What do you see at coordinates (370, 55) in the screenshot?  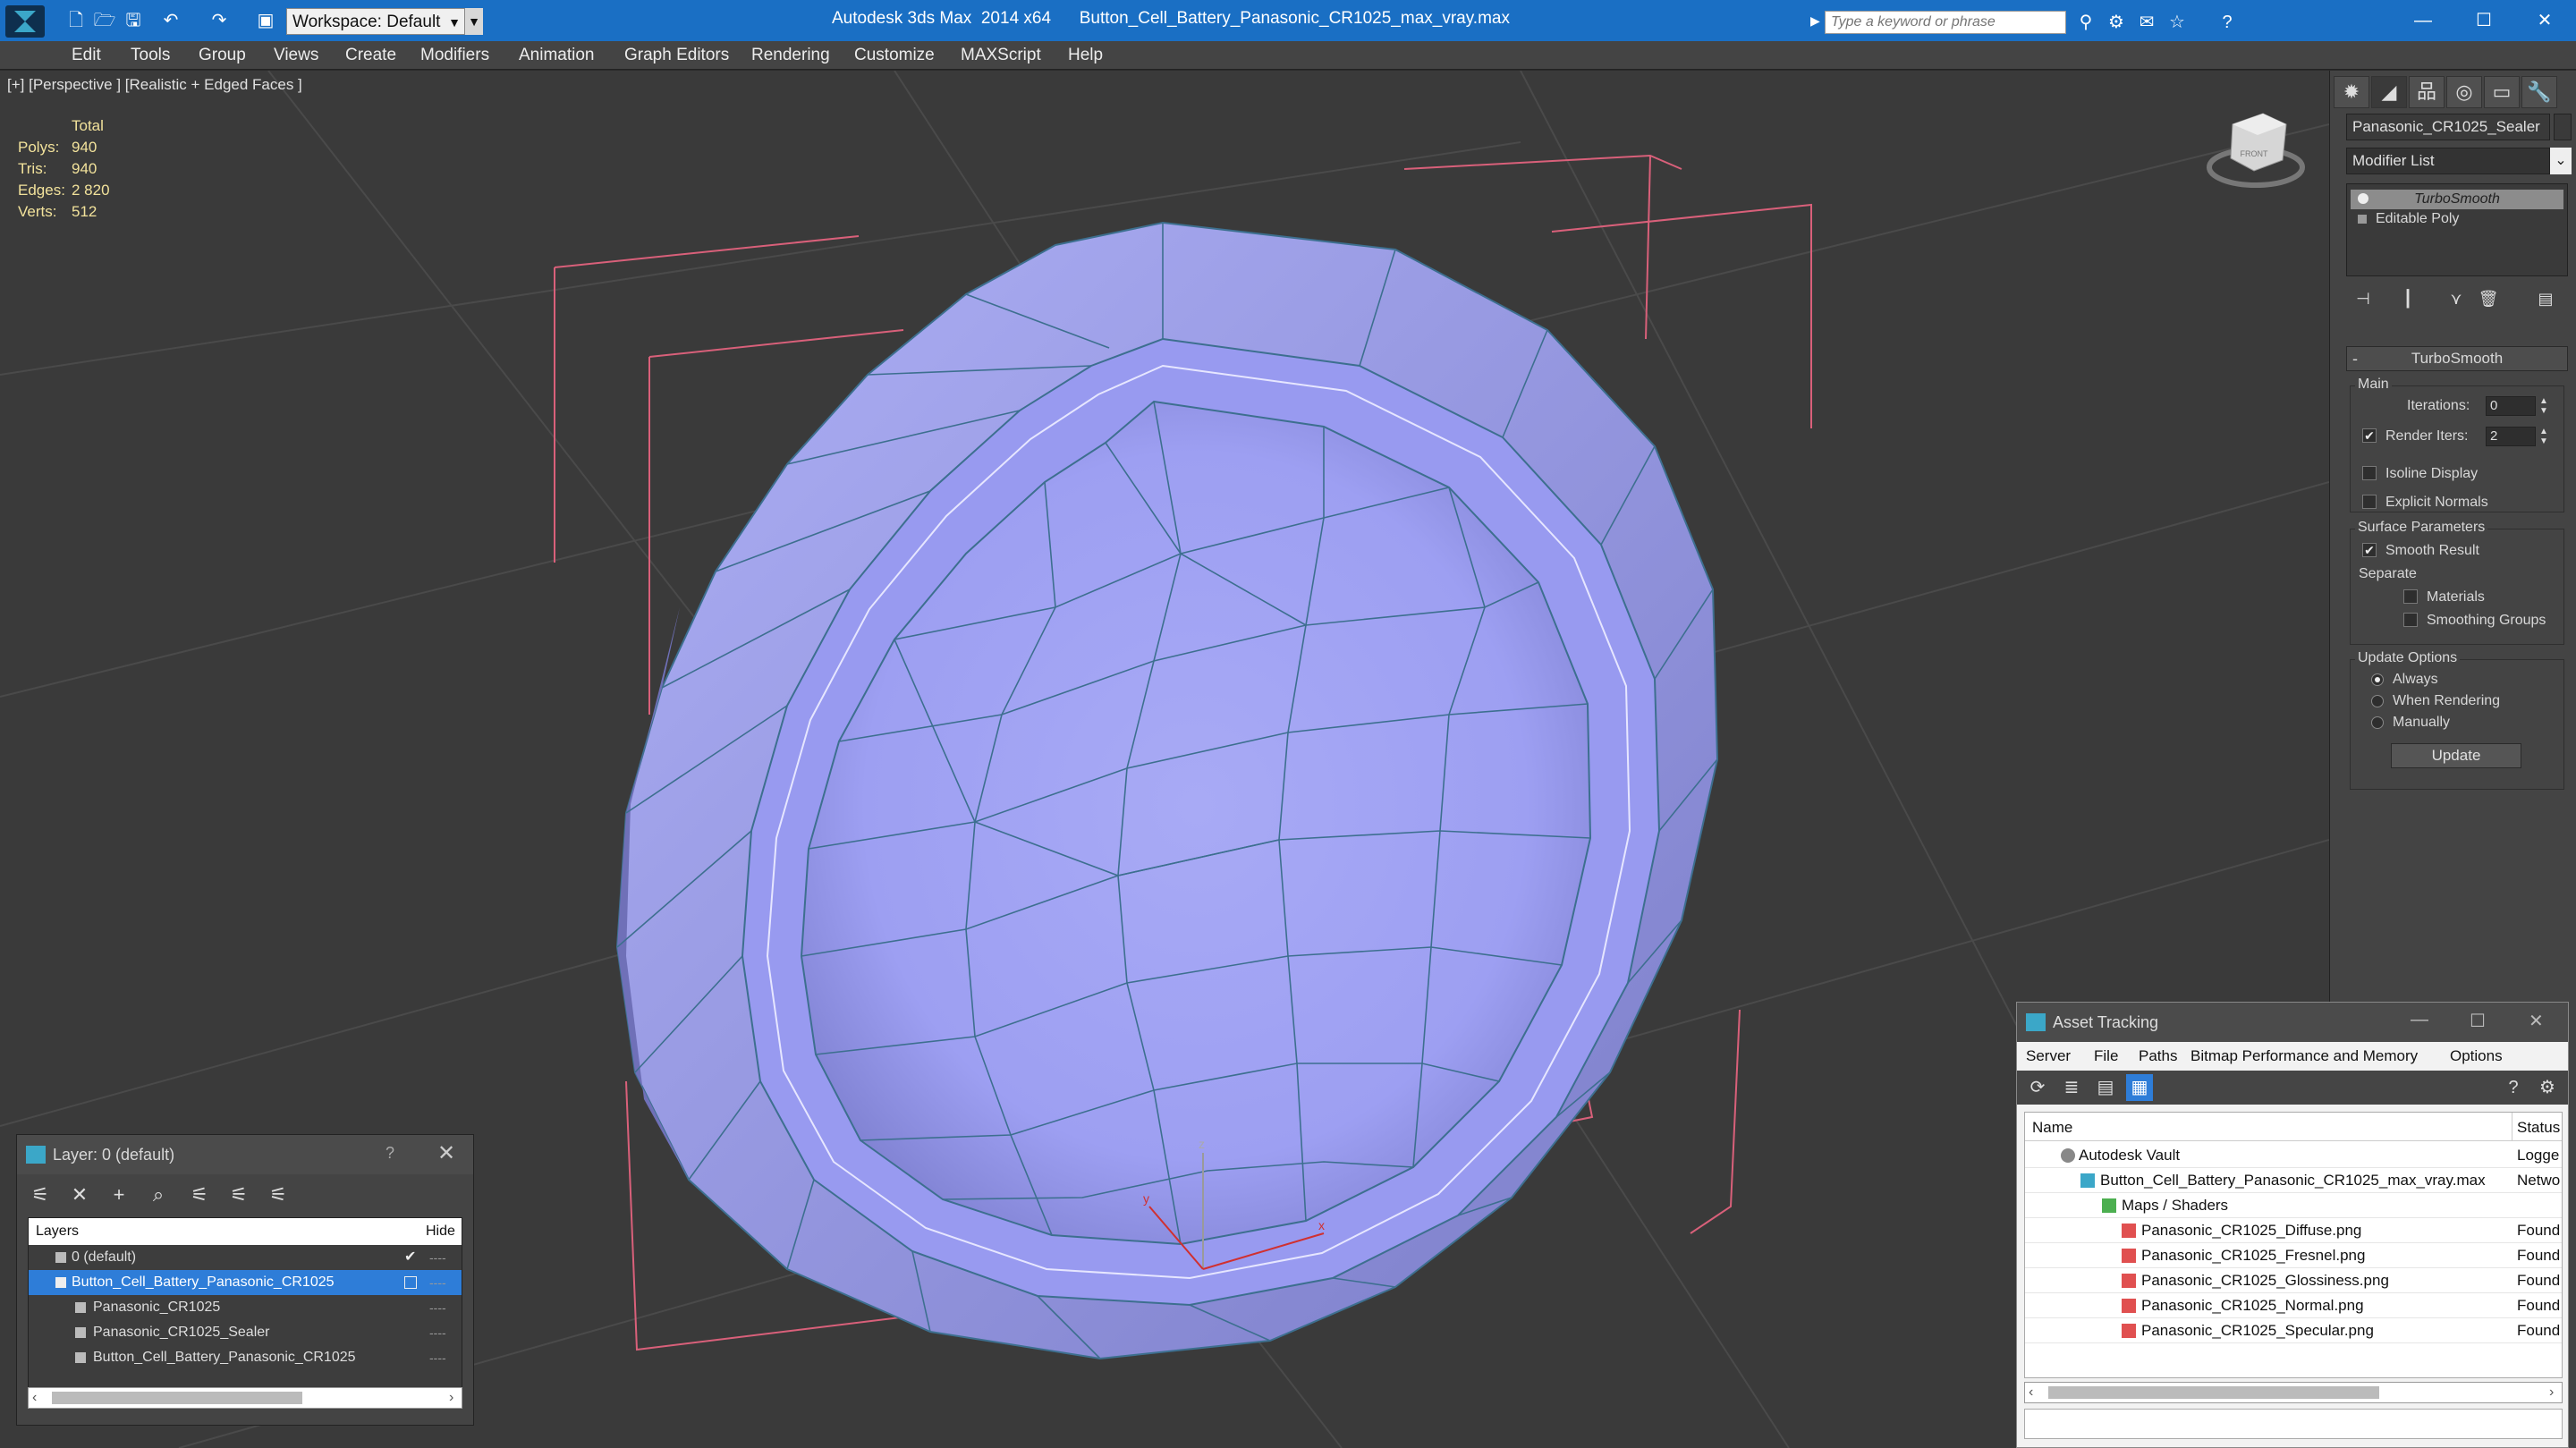 I see `menu-create: Create` at bounding box center [370, 55].